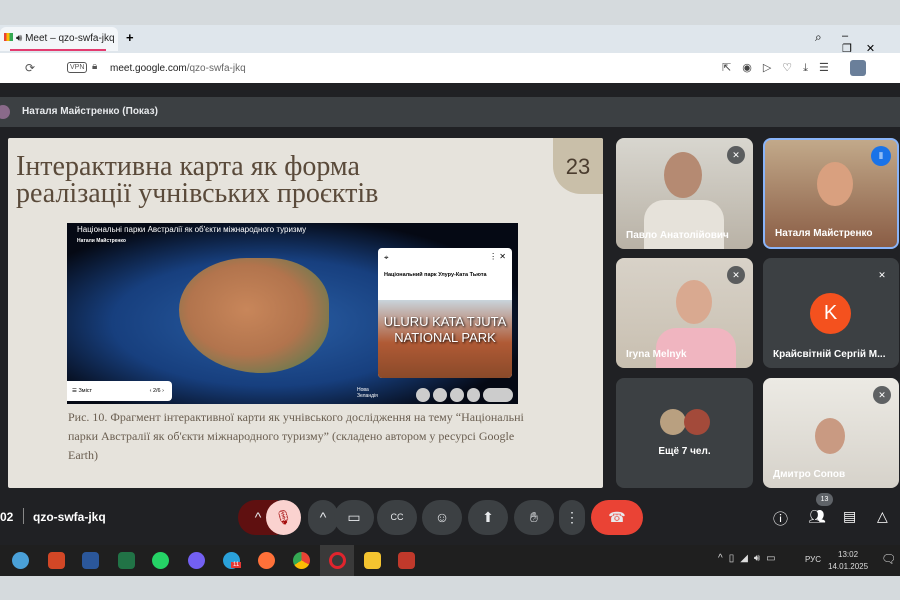  I want to click on tab-meet: 🔊︎ Meet – qzo-swfa-jkq, so click(59, 39).